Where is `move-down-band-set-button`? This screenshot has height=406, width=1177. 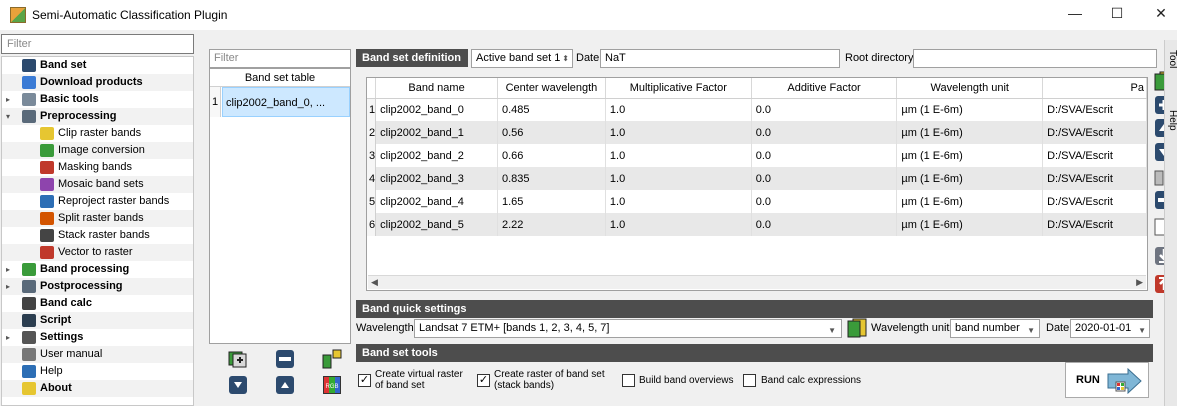 move-down-band-set-button is located at coordinates (238, 385).